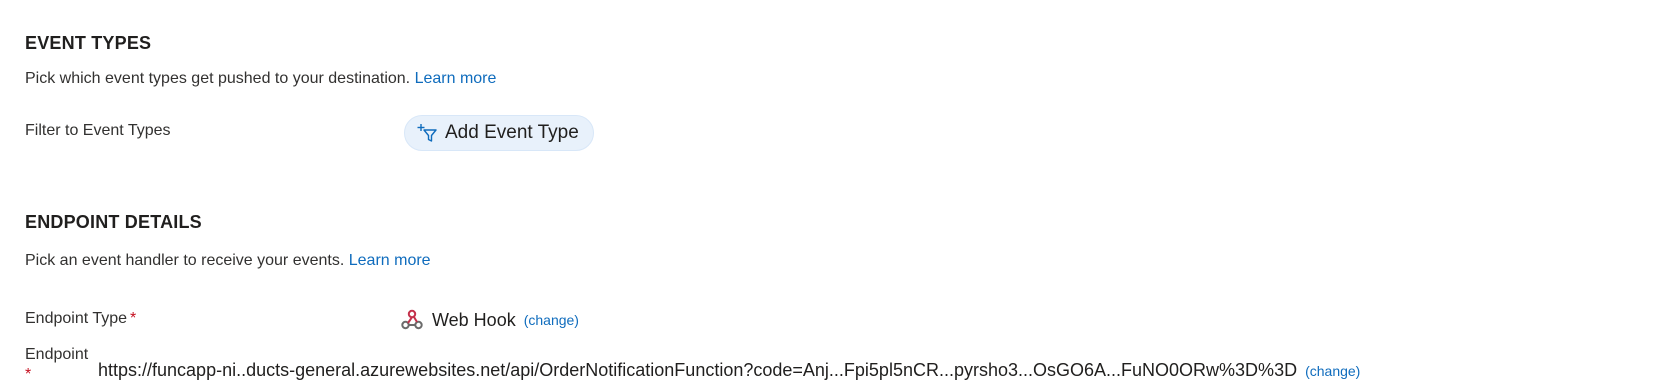  I want to click on endpoint-required-marker: *, so click(28, 374).